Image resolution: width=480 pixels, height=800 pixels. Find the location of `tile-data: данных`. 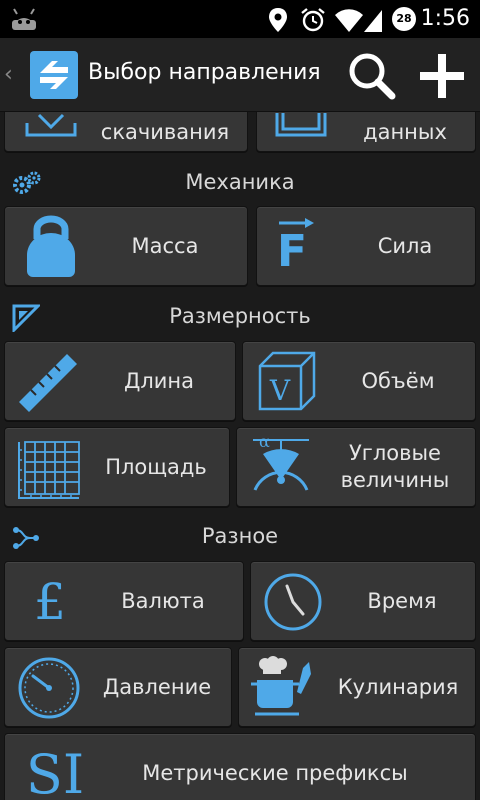

tile-data: данных is located at coordinates (366, 132).